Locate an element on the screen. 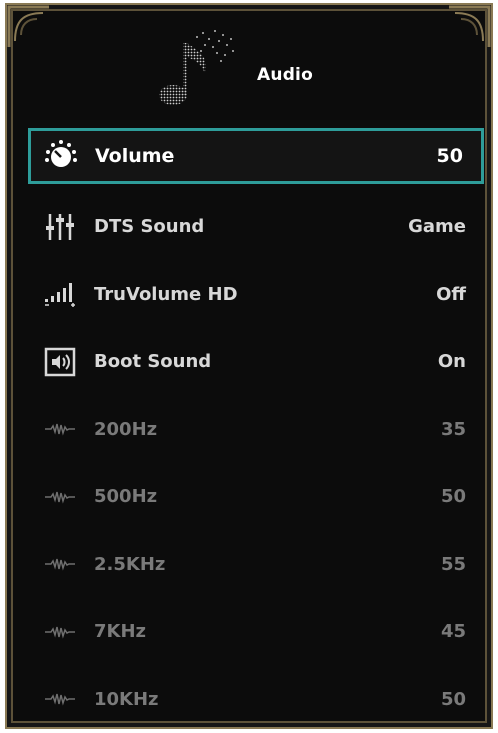 The image size is (498, 733). menu-item-value: 35 is located at coordinates (453, 429).